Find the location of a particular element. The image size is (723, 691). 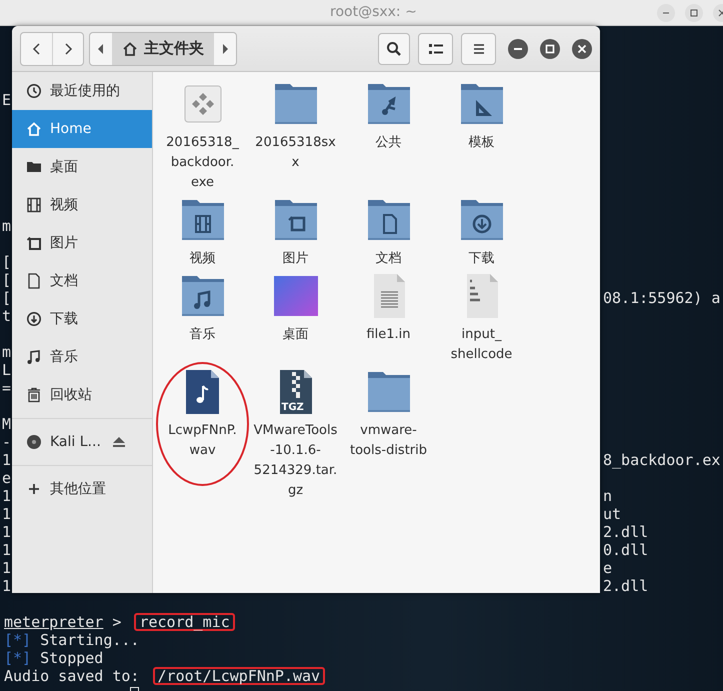

path-home-button: 主文件夹 is located at coordinates (163, 48).